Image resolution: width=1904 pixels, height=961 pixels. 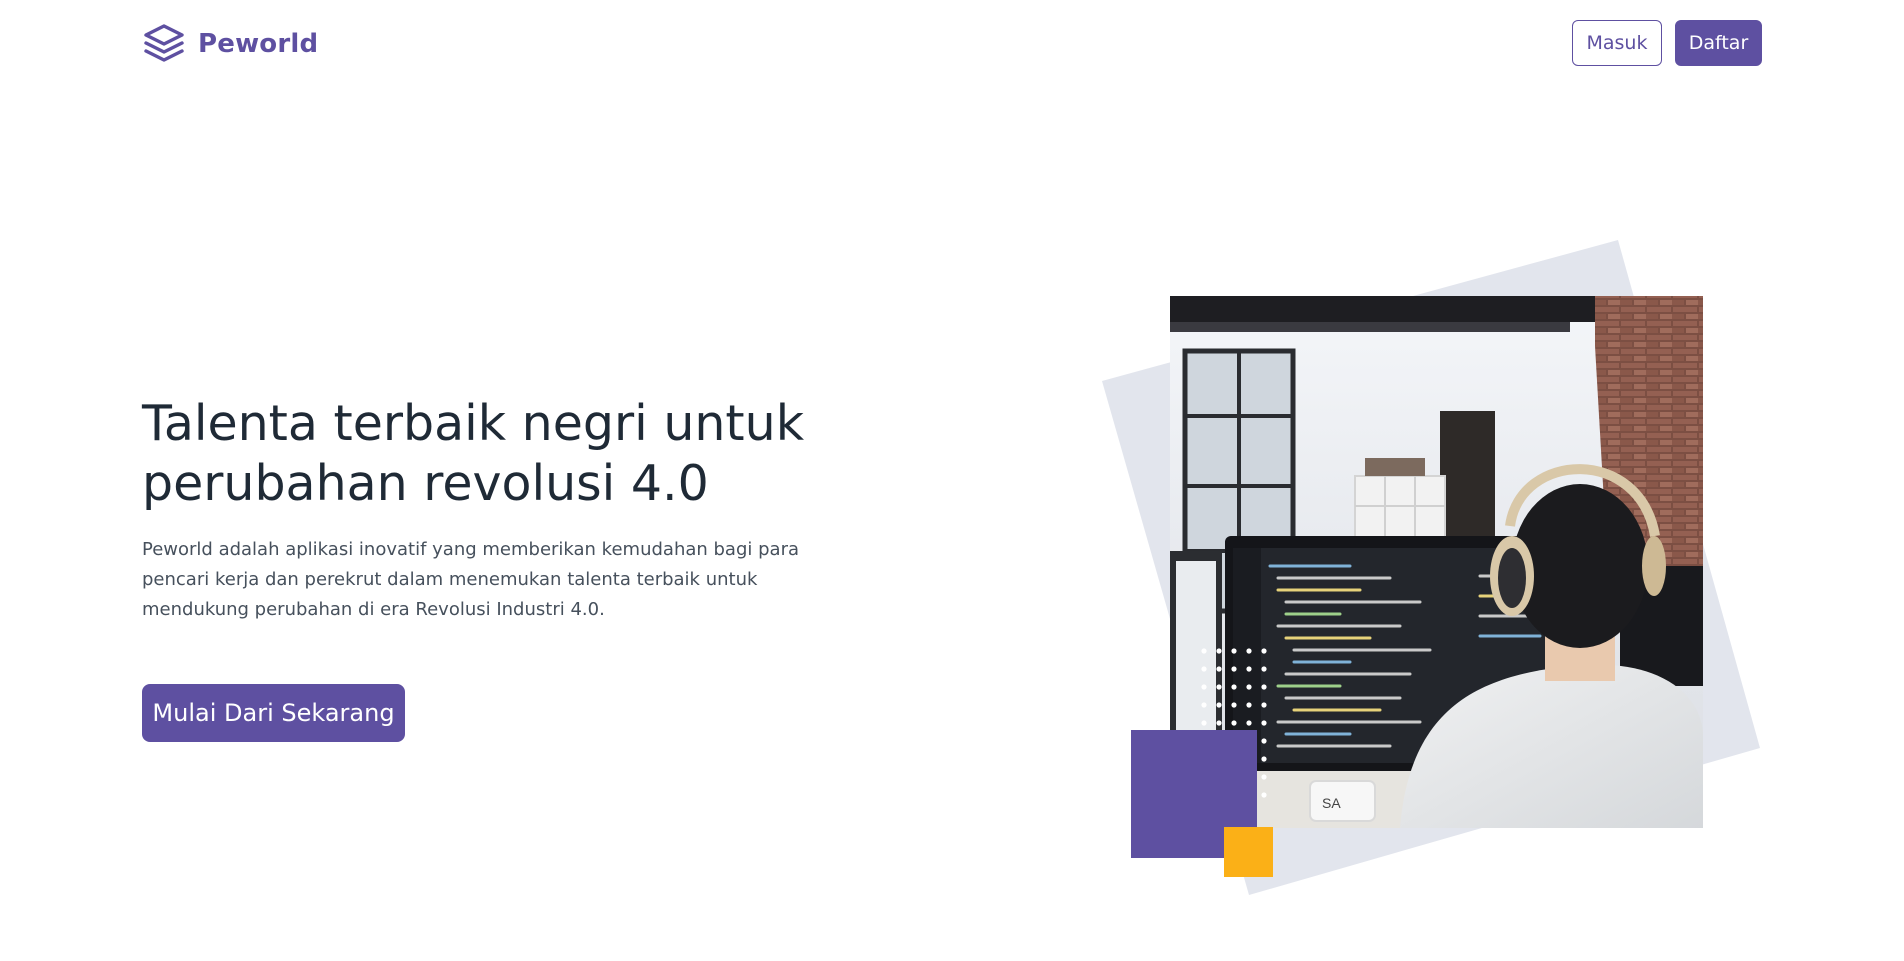 I want to click on stacked-layers-icon, so click(x=164, y=43).